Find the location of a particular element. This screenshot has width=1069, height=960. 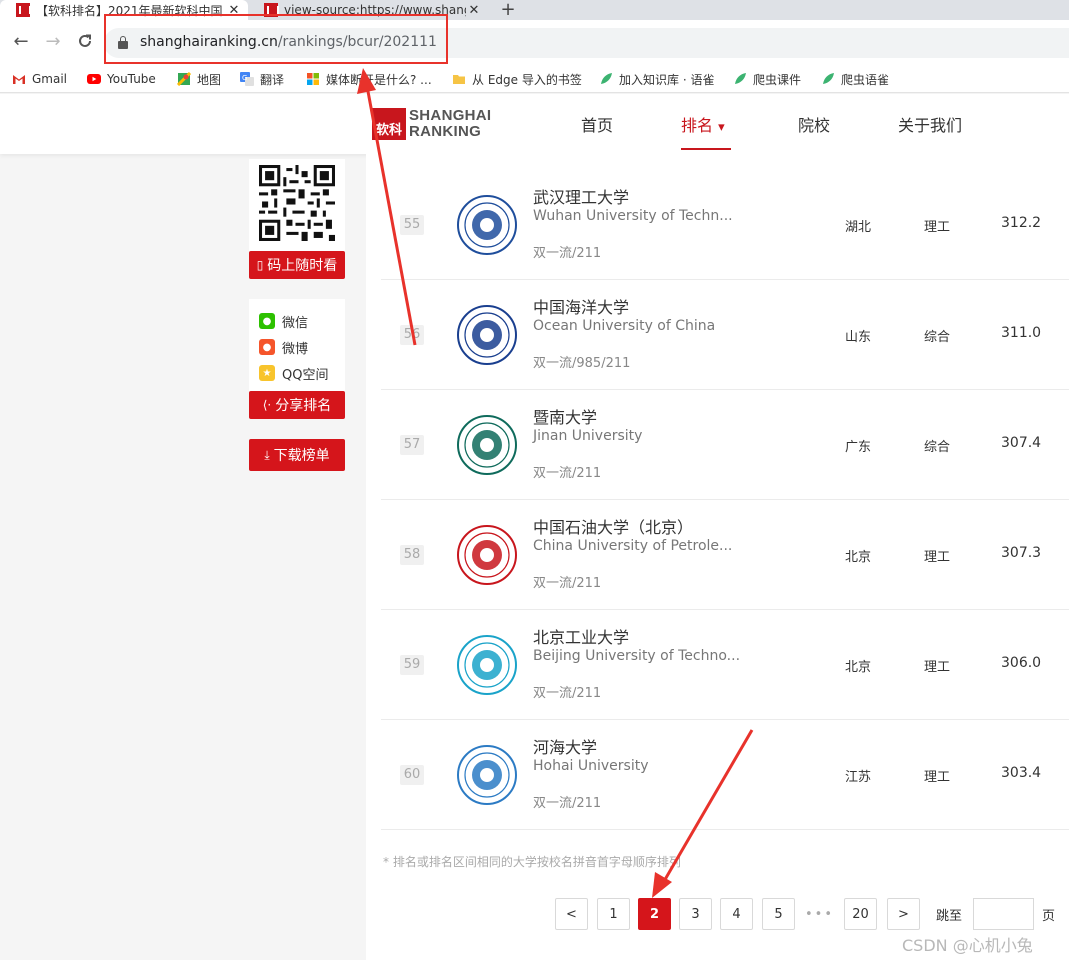

province: 北京 is located at coordinates (858, 557).